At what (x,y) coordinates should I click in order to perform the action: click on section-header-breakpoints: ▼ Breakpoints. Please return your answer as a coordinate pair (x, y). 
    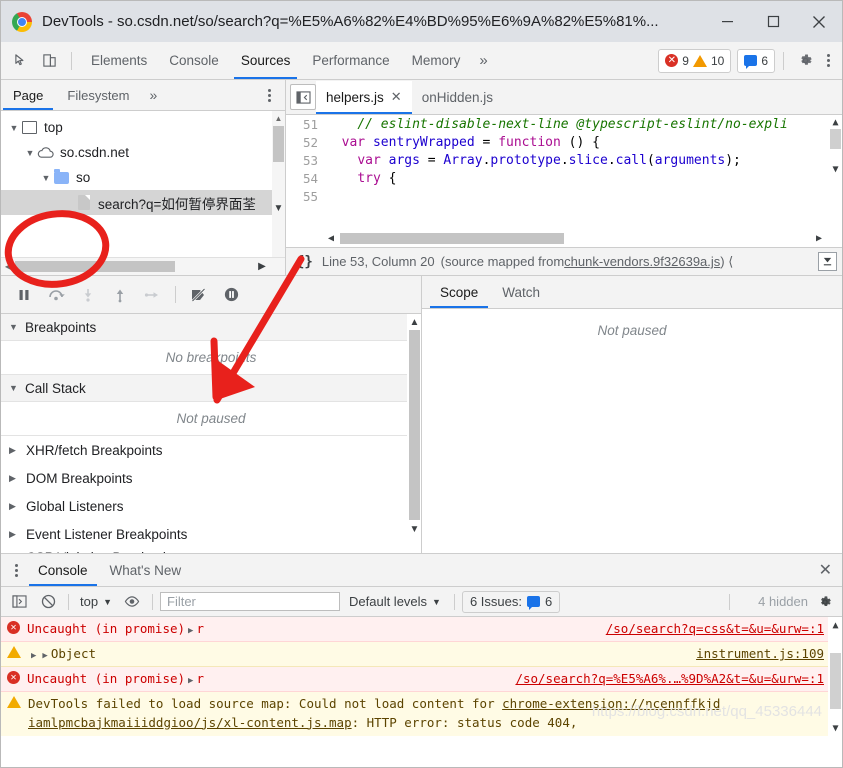
    Looking at the image, I should click on (211, 327).